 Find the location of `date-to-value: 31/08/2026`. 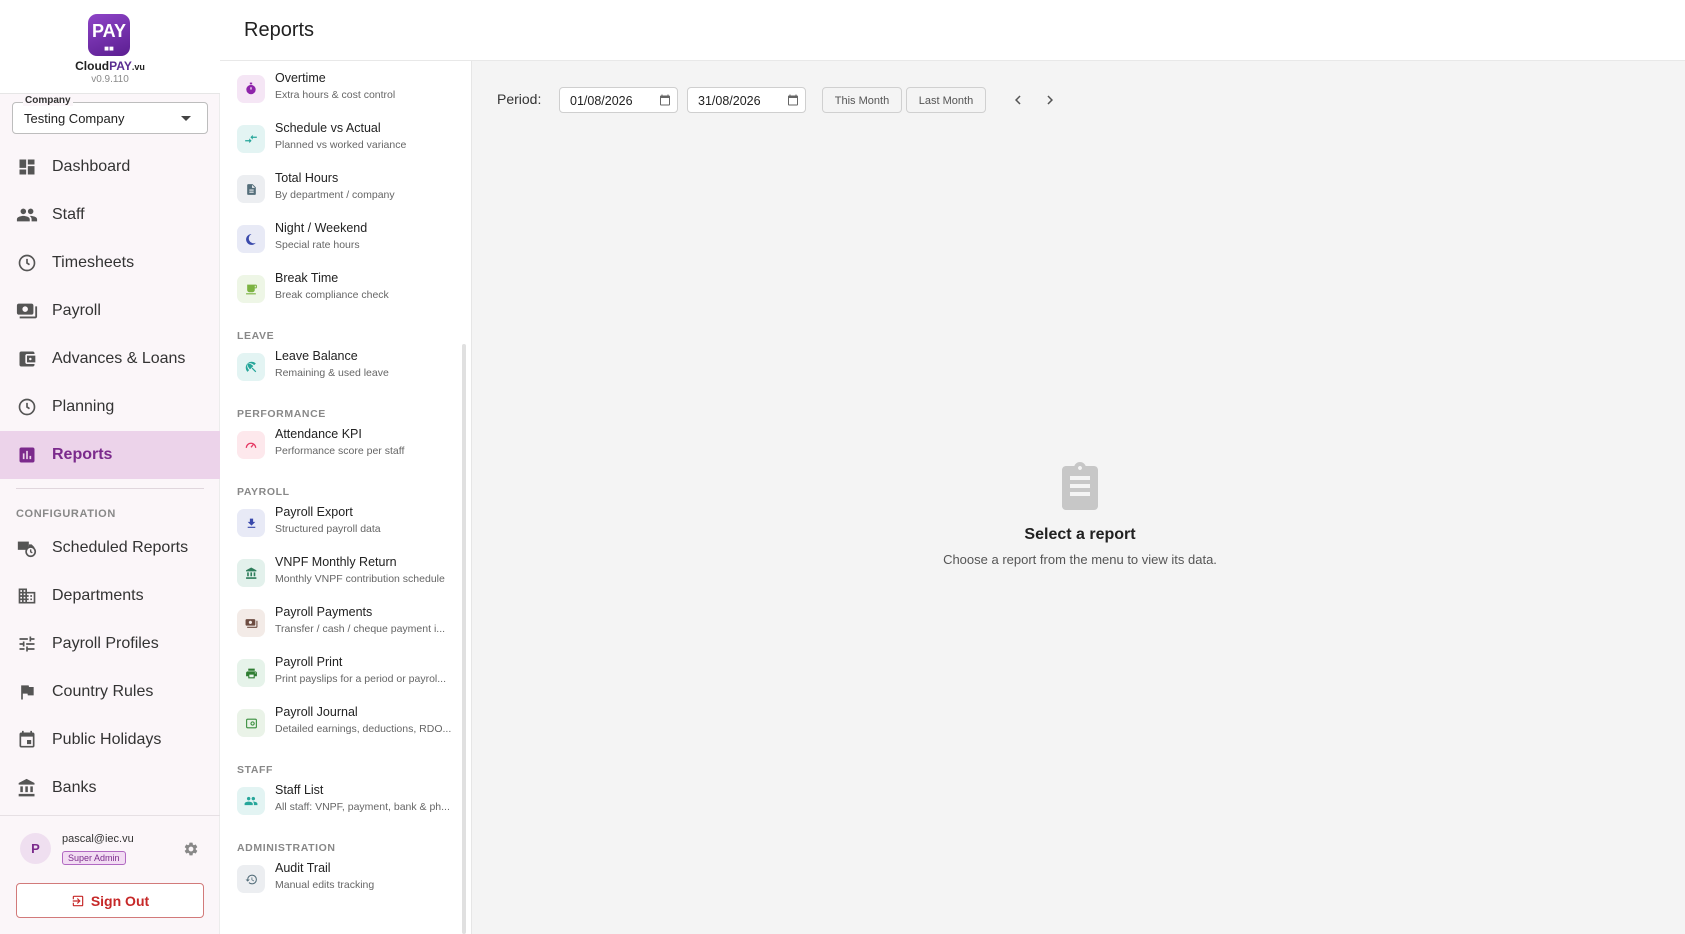

date-to-value: 31/08/2026 is located at coordinates (729, 101).